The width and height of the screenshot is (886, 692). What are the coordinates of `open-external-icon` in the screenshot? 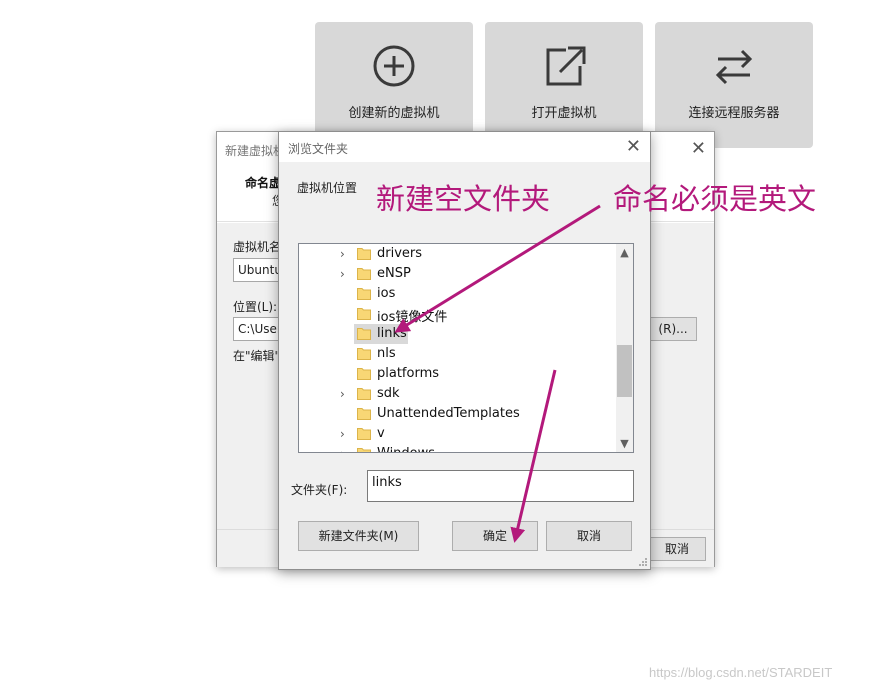 It's located at (566, 66).